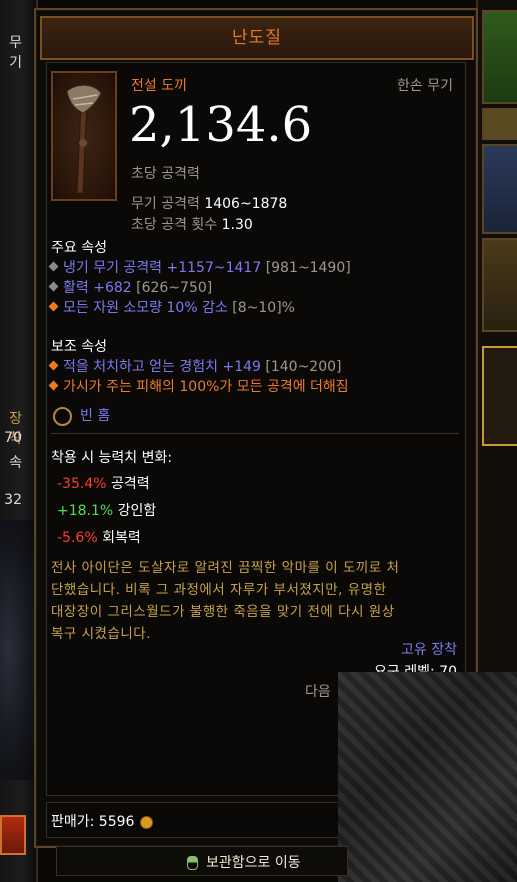  I want to click on flavor-text-line: 복구 시켰습니다., so click(101, 634).